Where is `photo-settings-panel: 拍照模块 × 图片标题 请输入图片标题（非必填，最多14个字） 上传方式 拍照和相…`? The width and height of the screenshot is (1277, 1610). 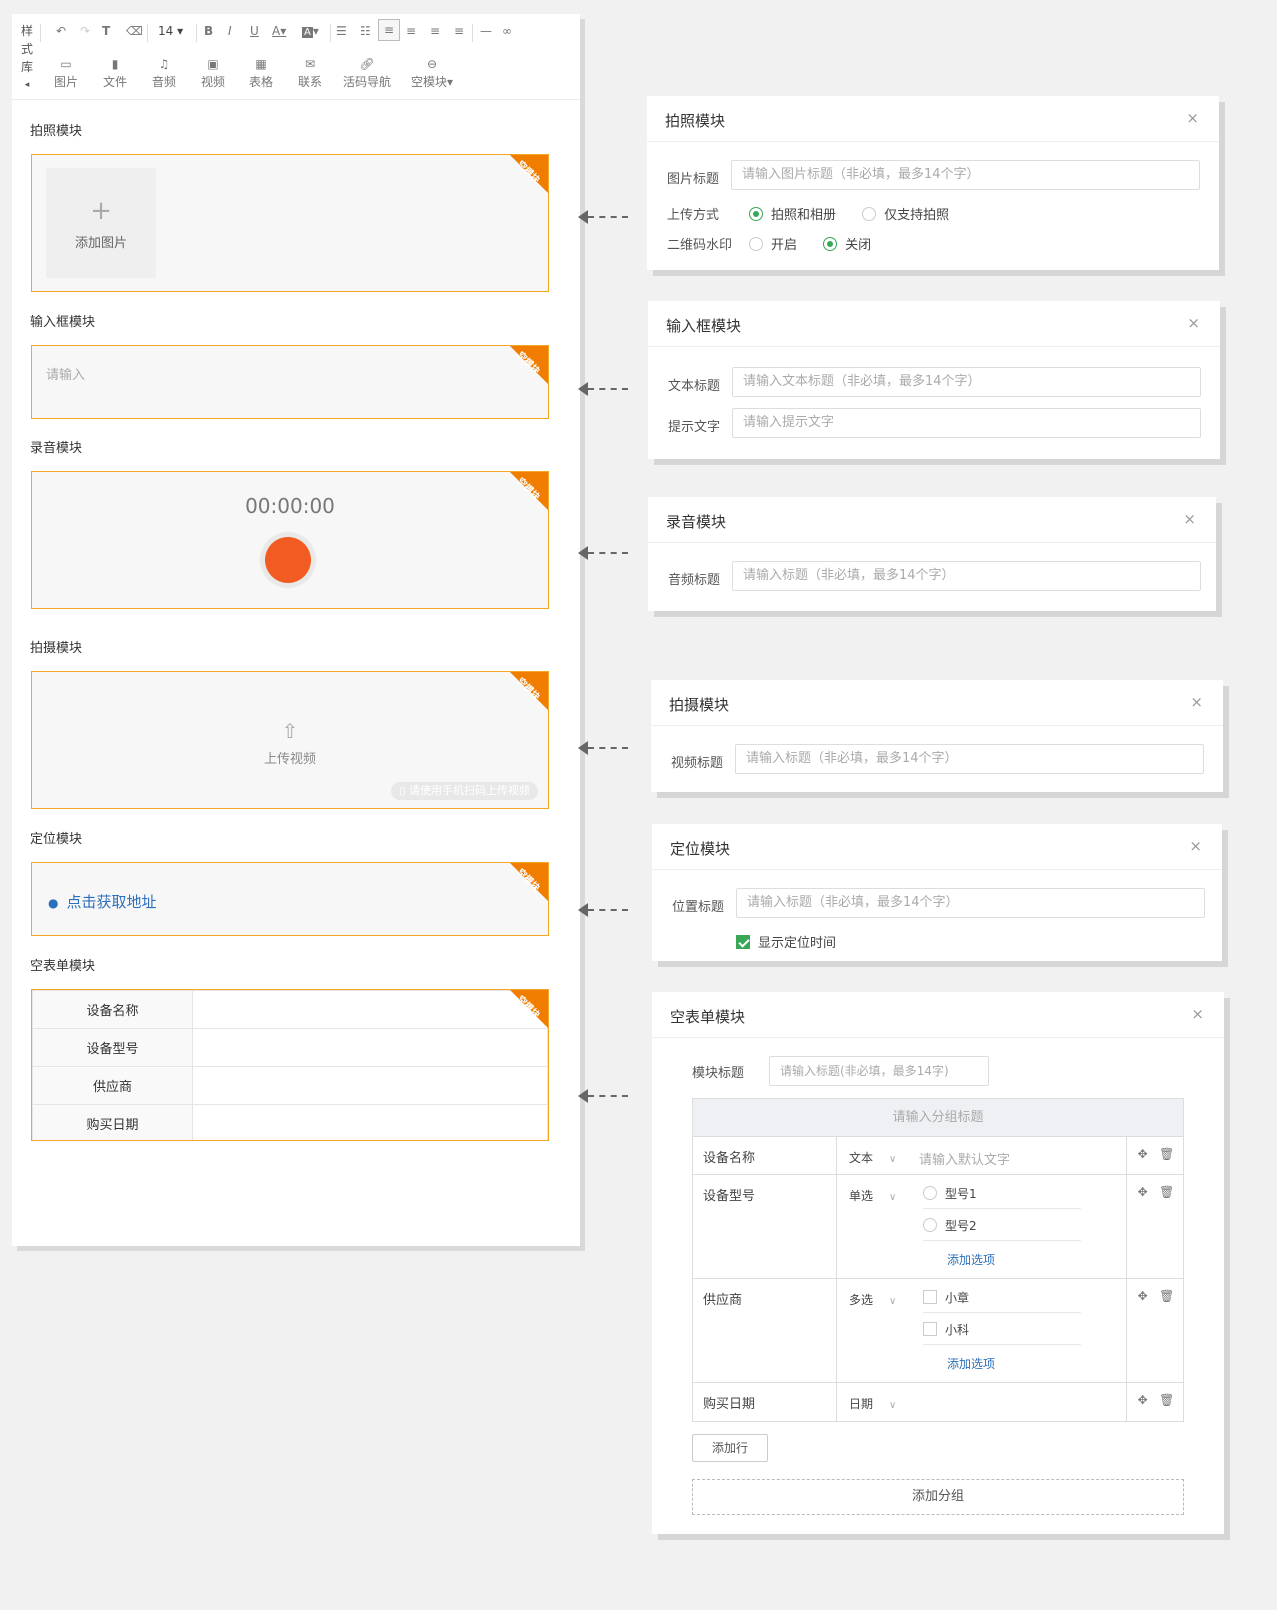
photo-settings-panel: 拍照模块 × 图片标题 请输入图片标题（非必填，最多14个字） 上传方式 拍照和相… is located at coordinates (933, 183).